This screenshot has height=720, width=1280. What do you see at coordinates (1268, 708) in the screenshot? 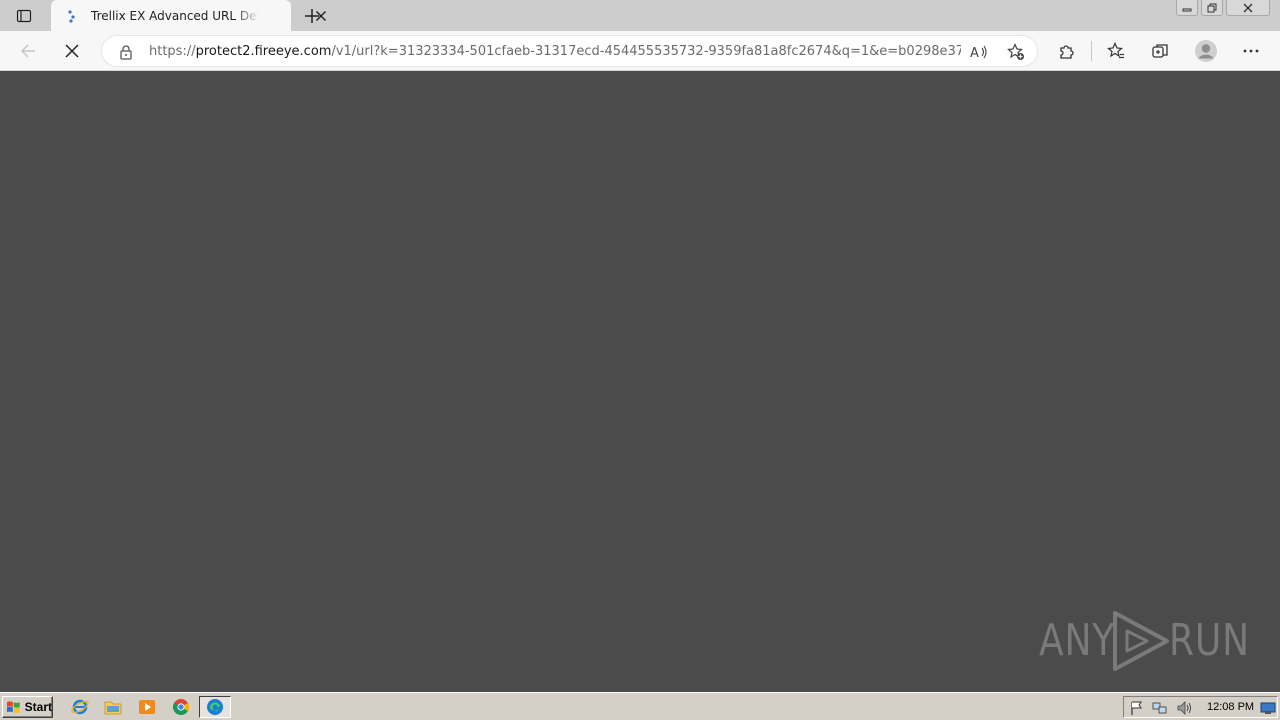
I see `desktop-icon` at bounding box center [1268, 708].